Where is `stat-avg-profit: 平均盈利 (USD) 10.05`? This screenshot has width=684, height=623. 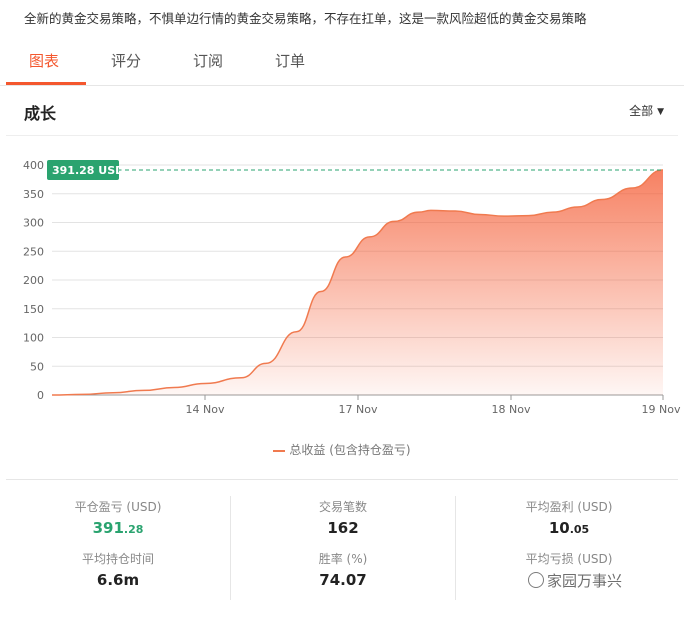
stat-avg-profit: 平均盈利 (USD) 10.05 is located at coordinates (569, 517).